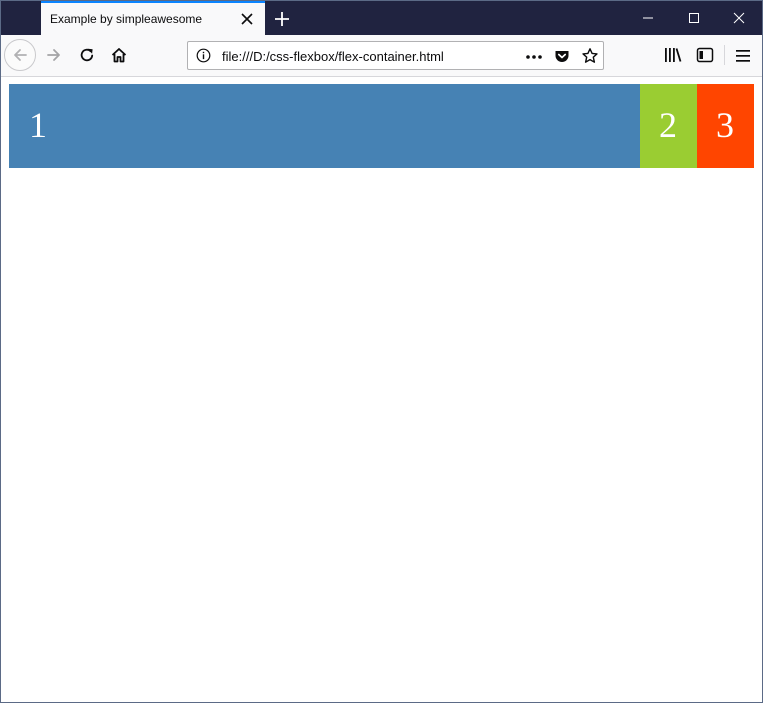 The height and width of the screenshot is (703, 763). I want to click on new-tab-plus-icon, so click(282, 19).